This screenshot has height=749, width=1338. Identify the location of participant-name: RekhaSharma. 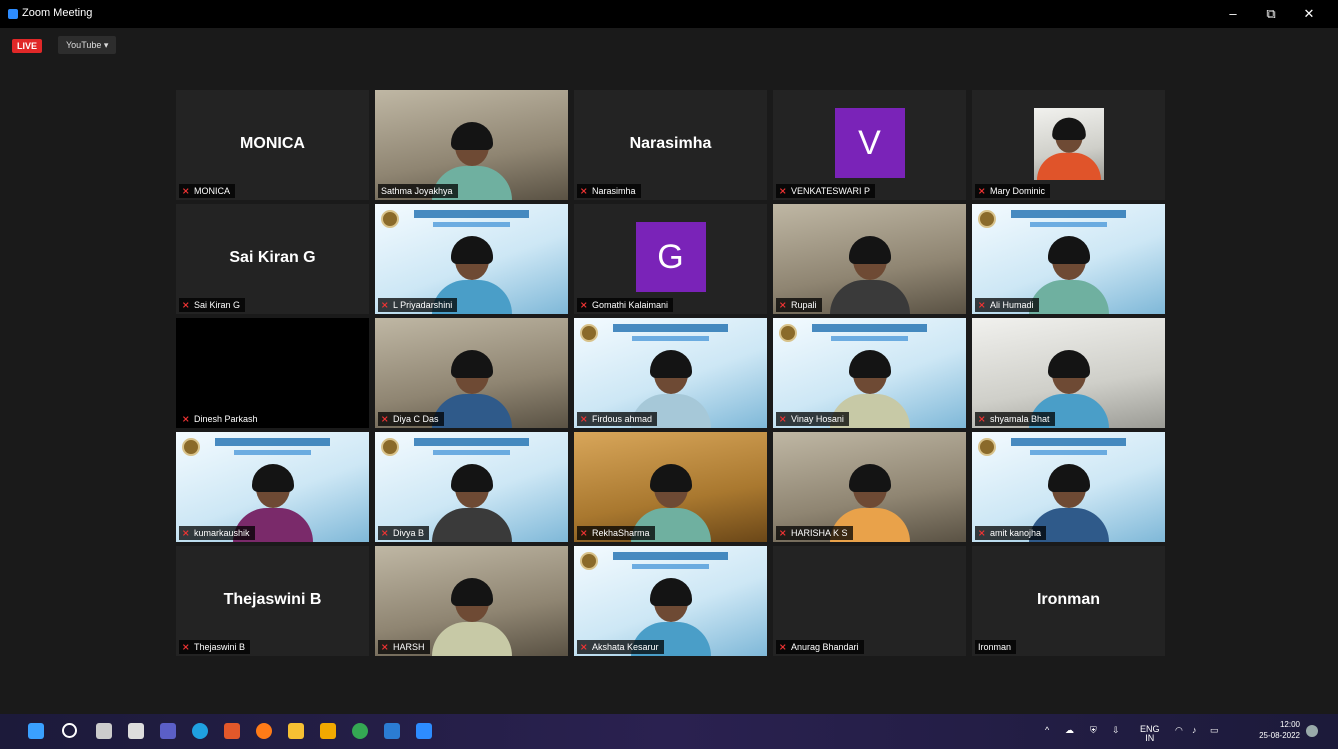
(621, 533).